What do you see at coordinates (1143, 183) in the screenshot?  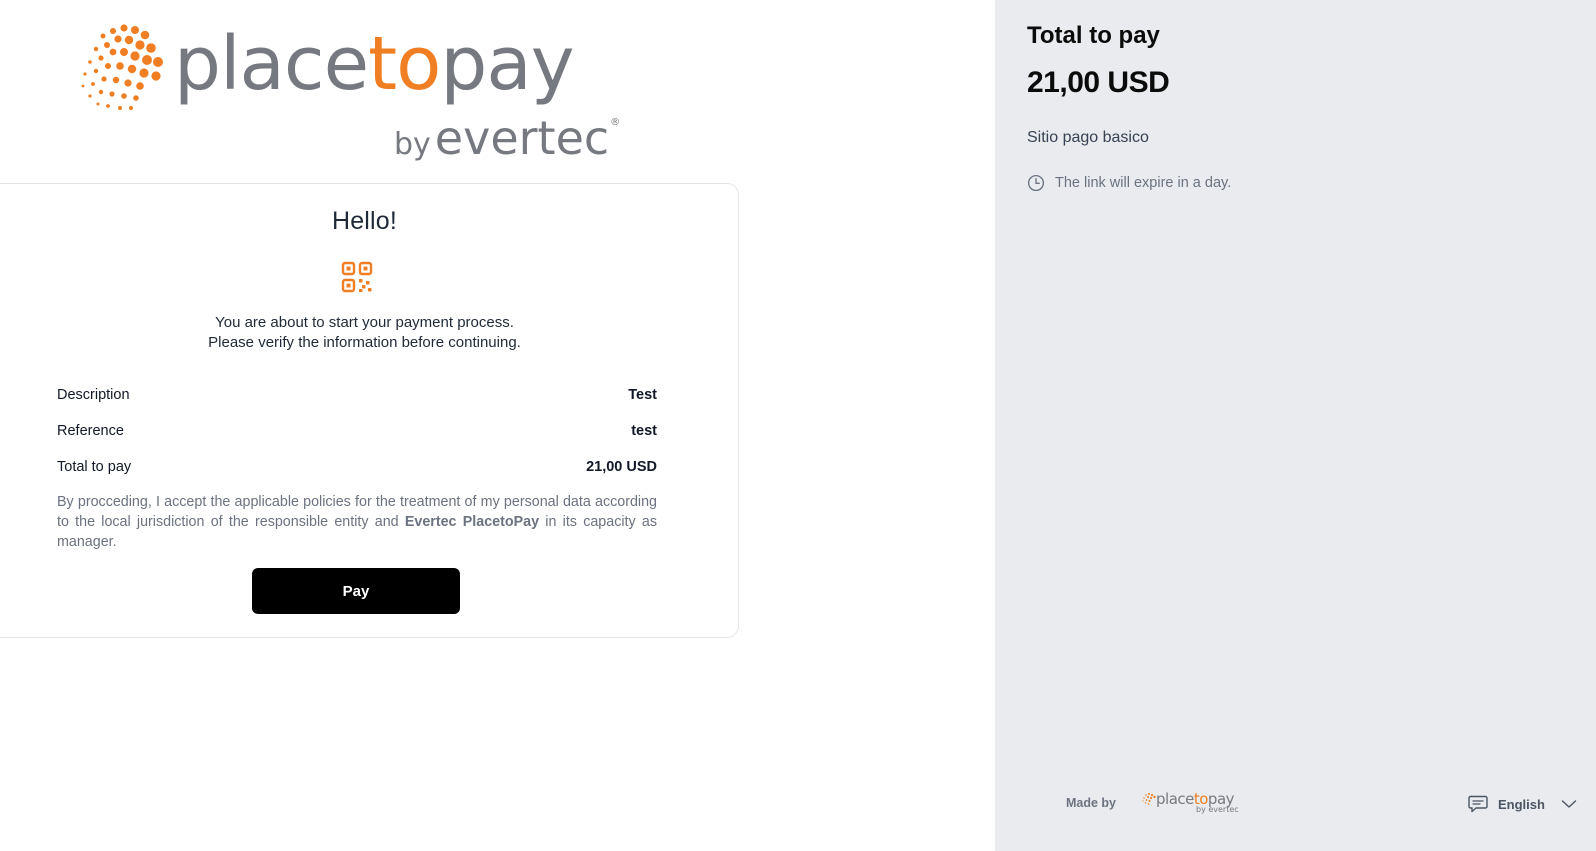 I see `expiration-text: The link will expire in a day.` at bounding box center [1143, 183].